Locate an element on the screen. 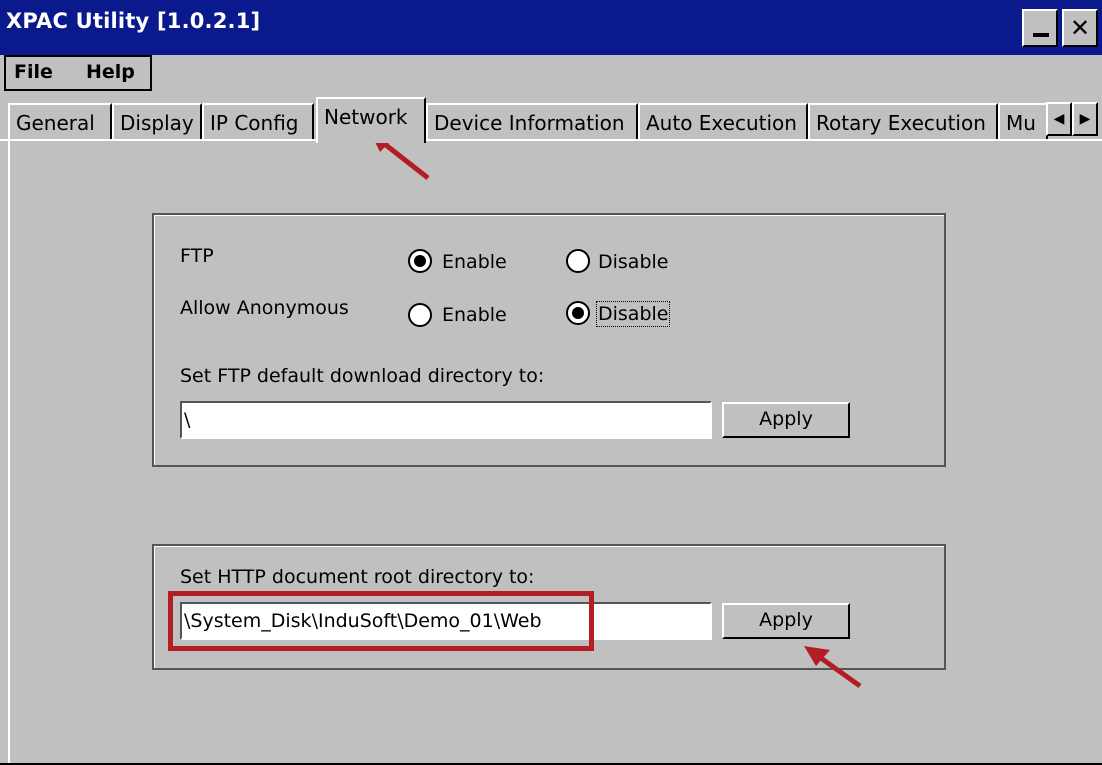 The width and height of the screenshot is (1102, 765). ftp-directory-input: \ is located at coordinates (446, 420).